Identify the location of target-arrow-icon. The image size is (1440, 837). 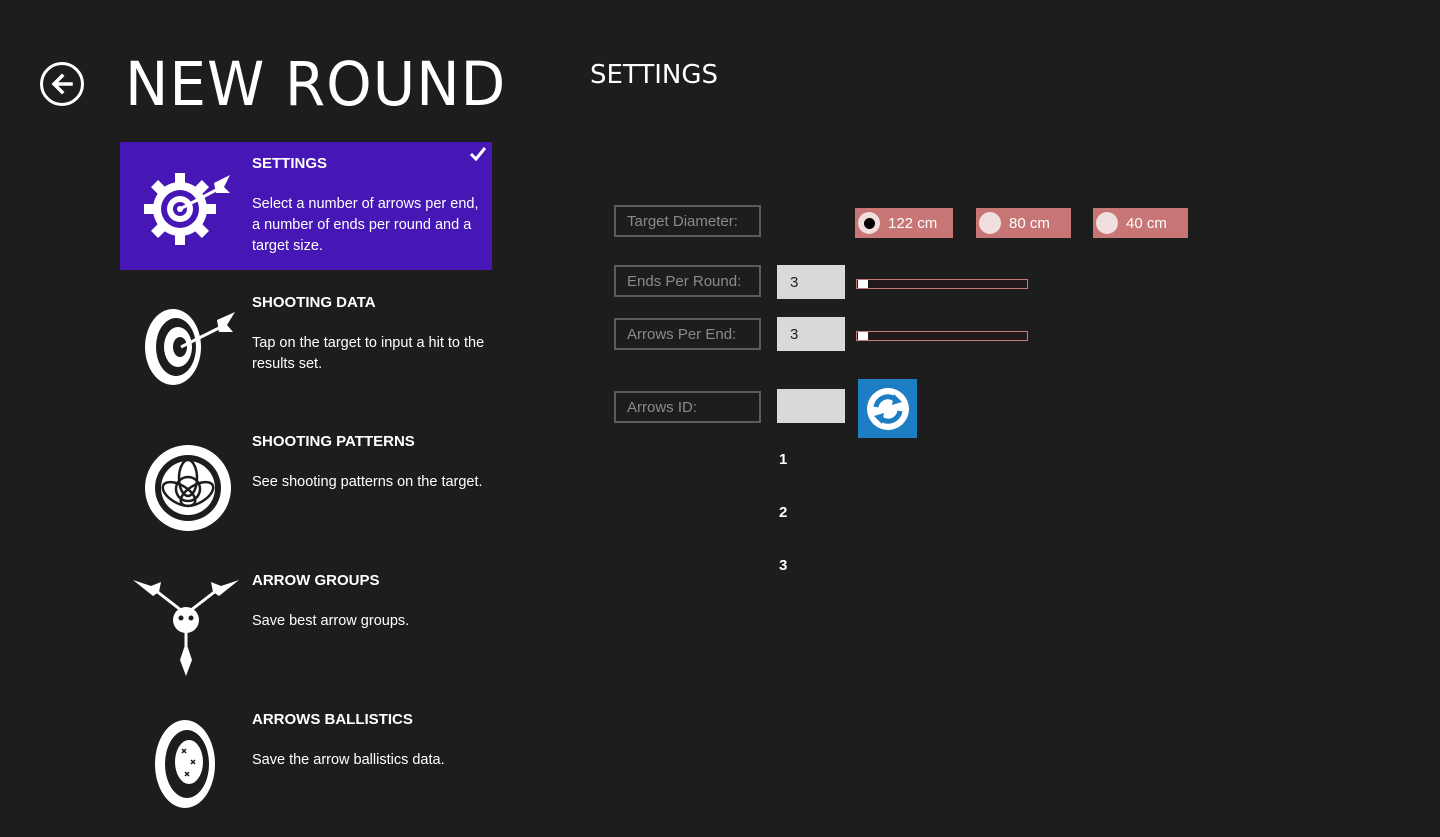
(186, 345).